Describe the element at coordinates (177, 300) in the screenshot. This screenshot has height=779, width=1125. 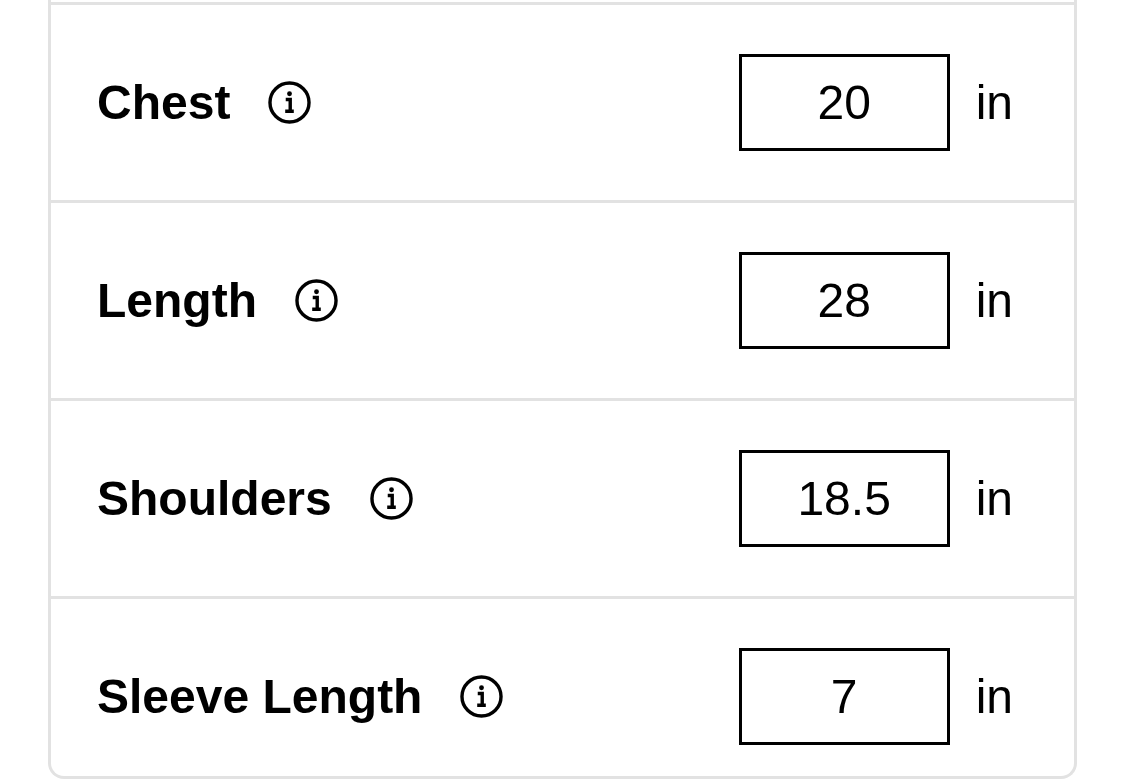
I see `measurement-label: Length` at that location.